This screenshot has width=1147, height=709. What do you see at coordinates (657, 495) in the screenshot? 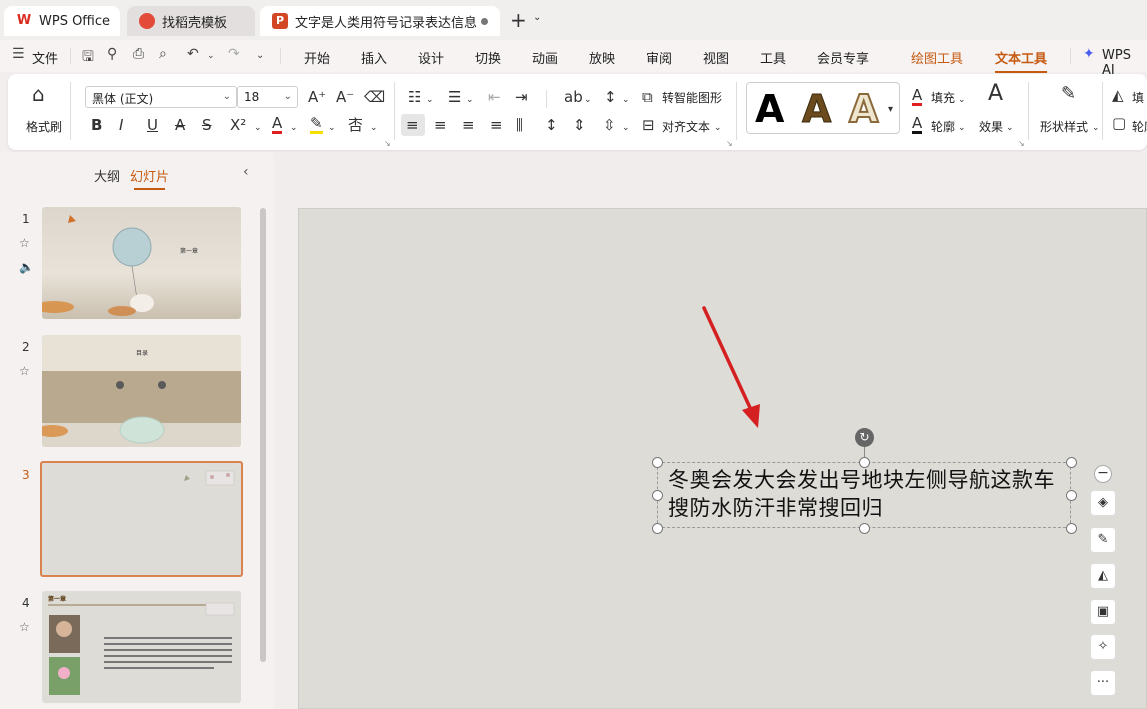
I see `resize-handle-left` at bounding box center [657, 495].